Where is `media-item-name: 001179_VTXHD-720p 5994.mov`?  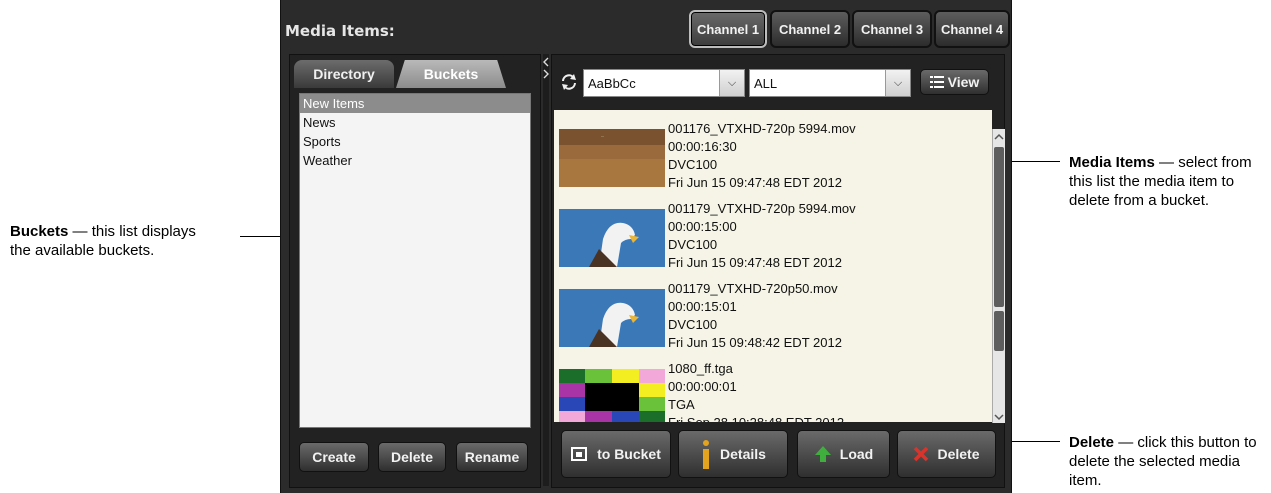
media-item-name: 001179_VTXHD-720p 5994.mov is located at coordinates (762, 208).